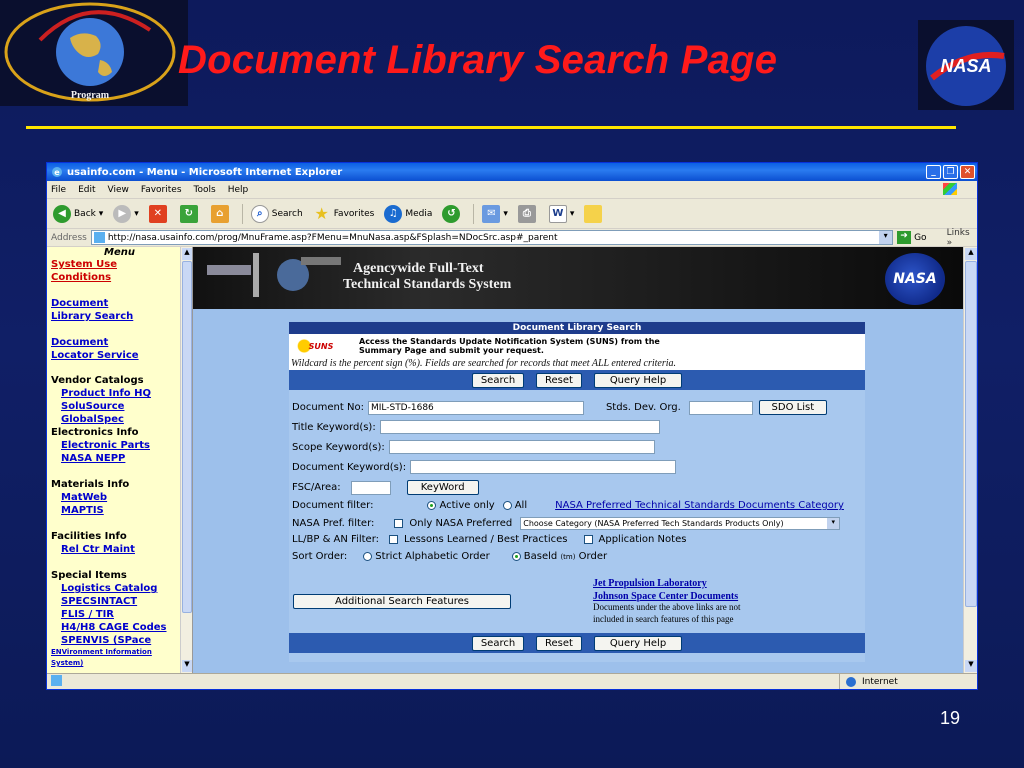  What do you see at coordinates (114, 627) in the screenshot?
I see `special-link-cage: H4/H8 CAGE Codes` at bounding box center [114, 627].